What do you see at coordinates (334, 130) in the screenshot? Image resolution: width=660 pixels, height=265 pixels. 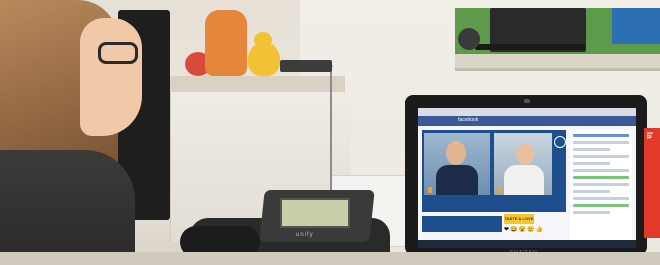 I see `cable` at bounding box center [334, 130].